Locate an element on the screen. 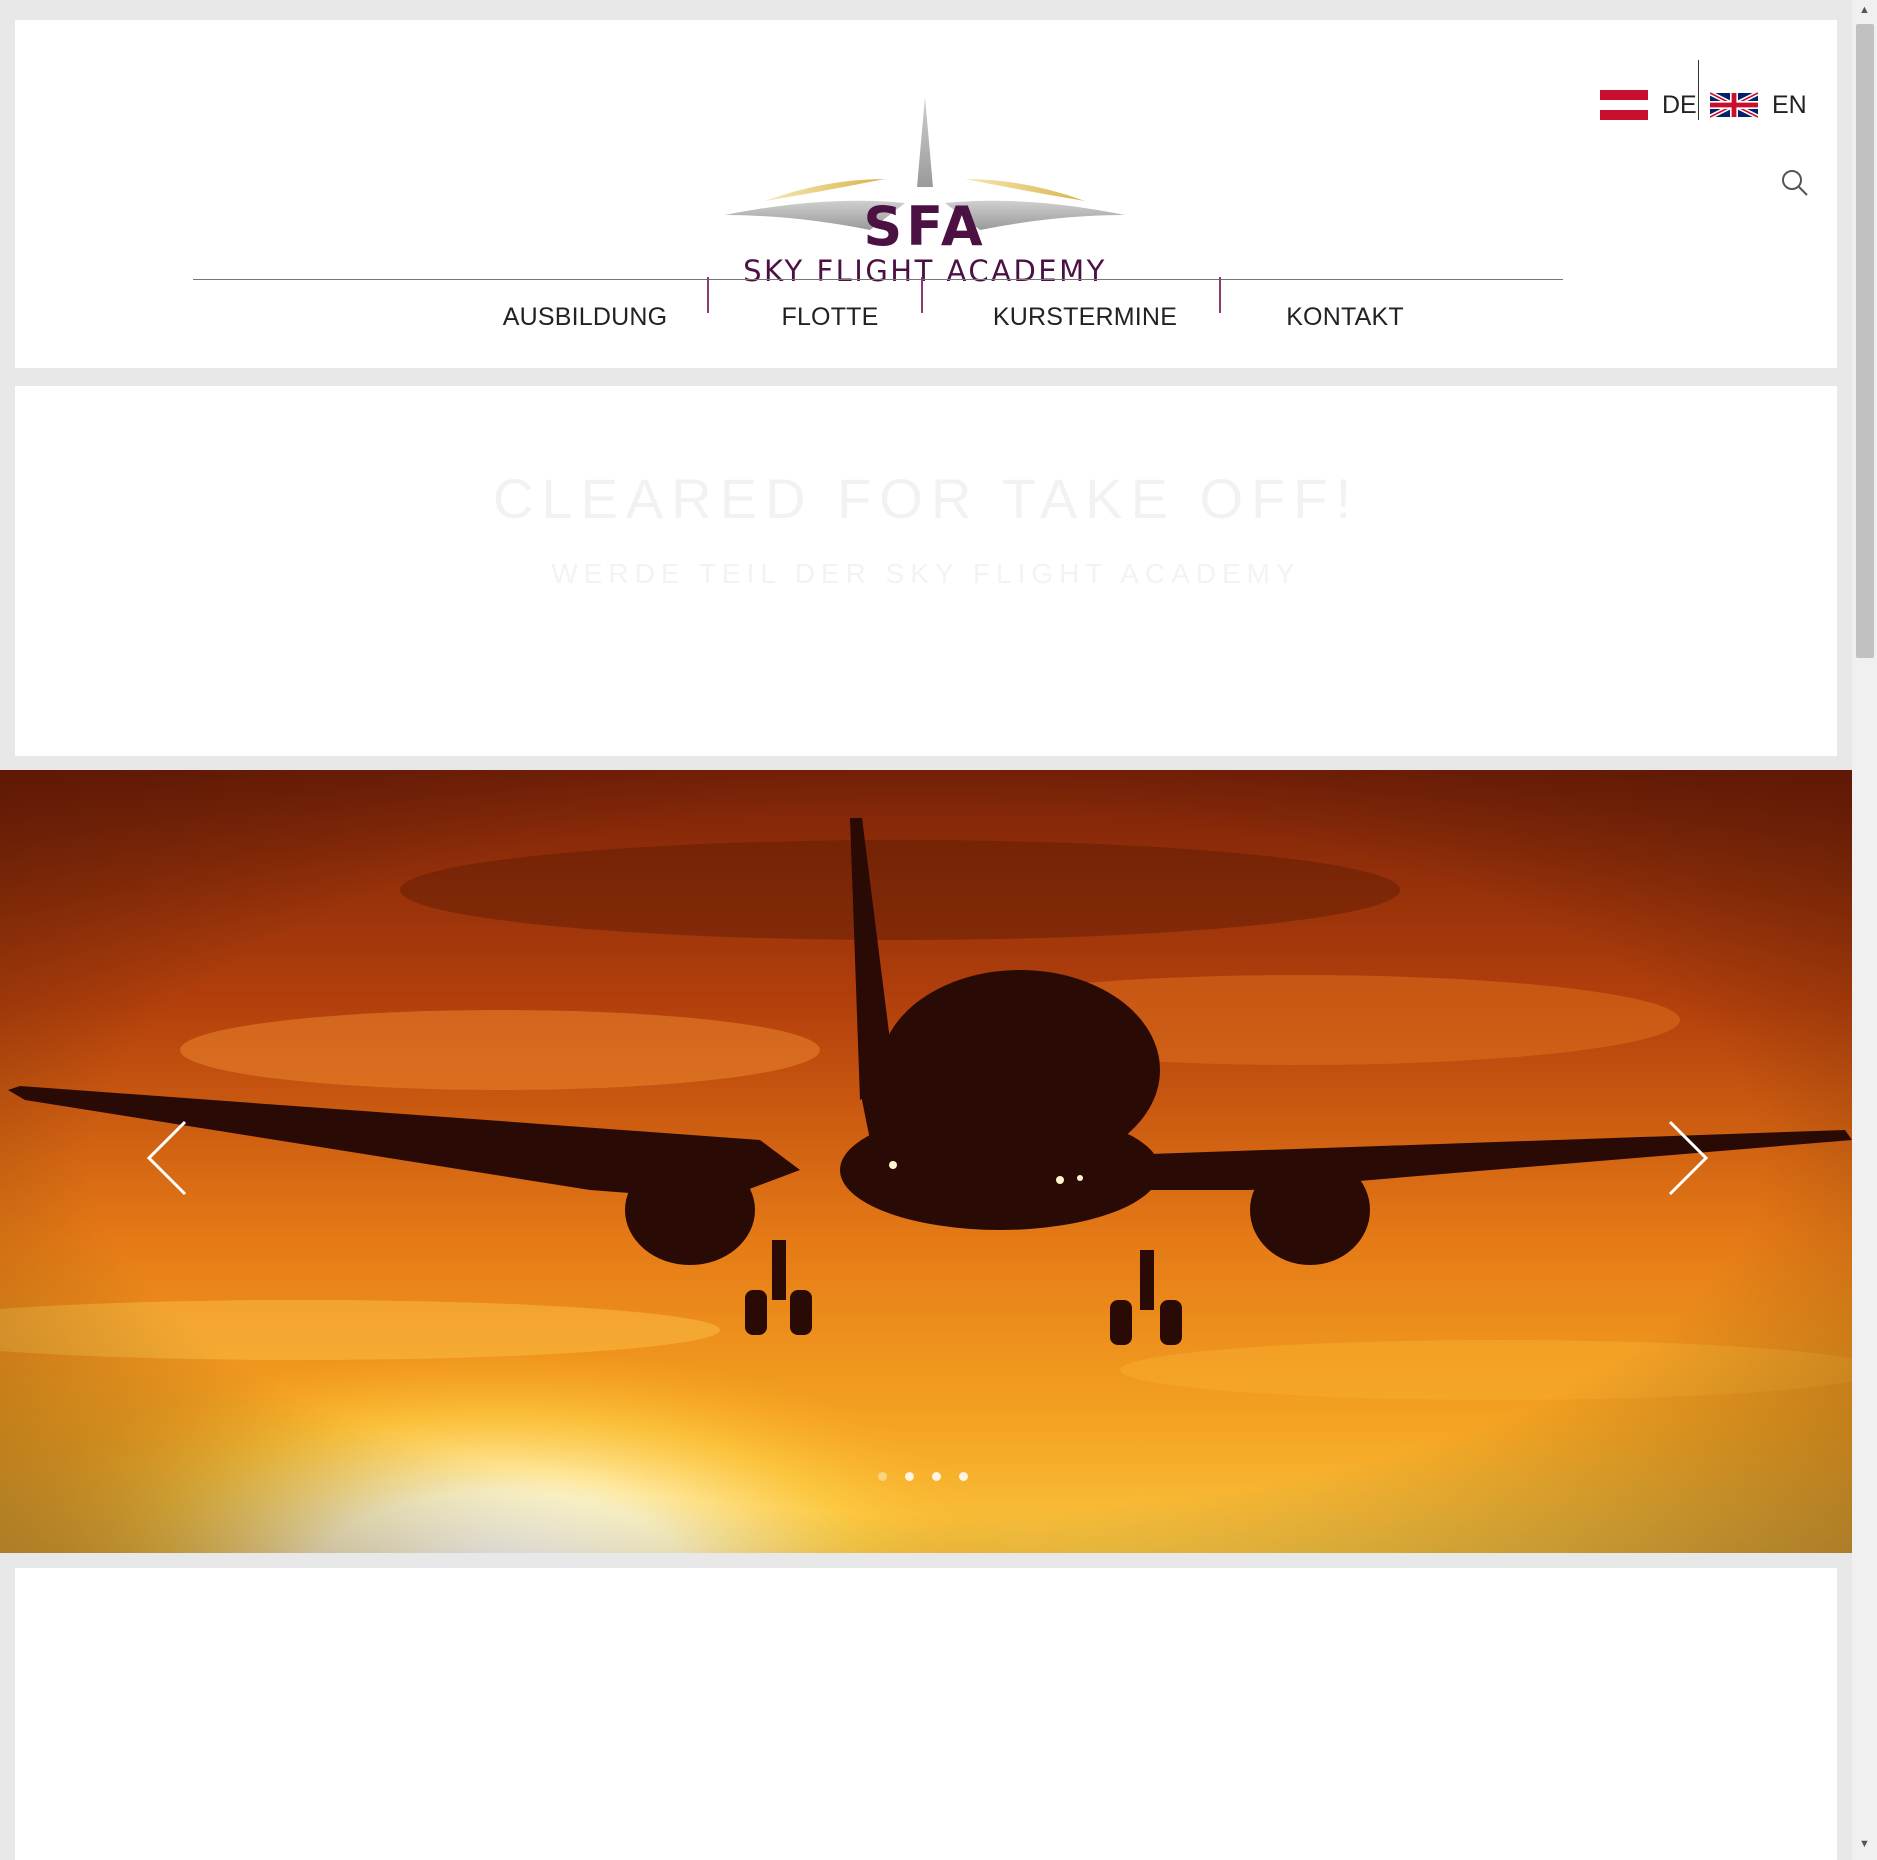 The width and height of the screenshot is (1877, 1860). nav-ausbildung: AUSBILDUNG is located at coordinates (585, 326).